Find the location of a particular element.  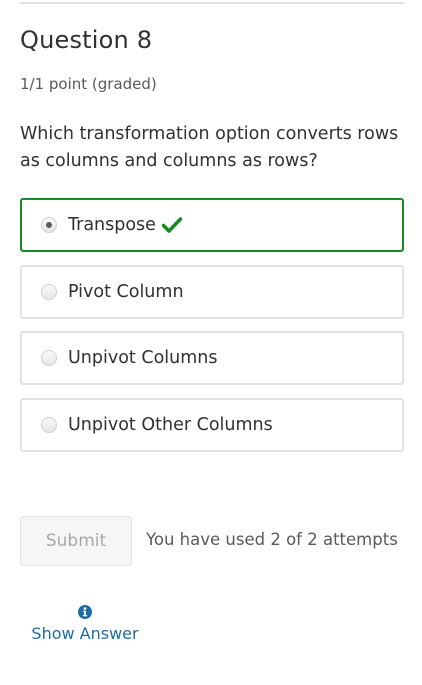

radio-unpivot-columns is located at coordinates (49, 358).